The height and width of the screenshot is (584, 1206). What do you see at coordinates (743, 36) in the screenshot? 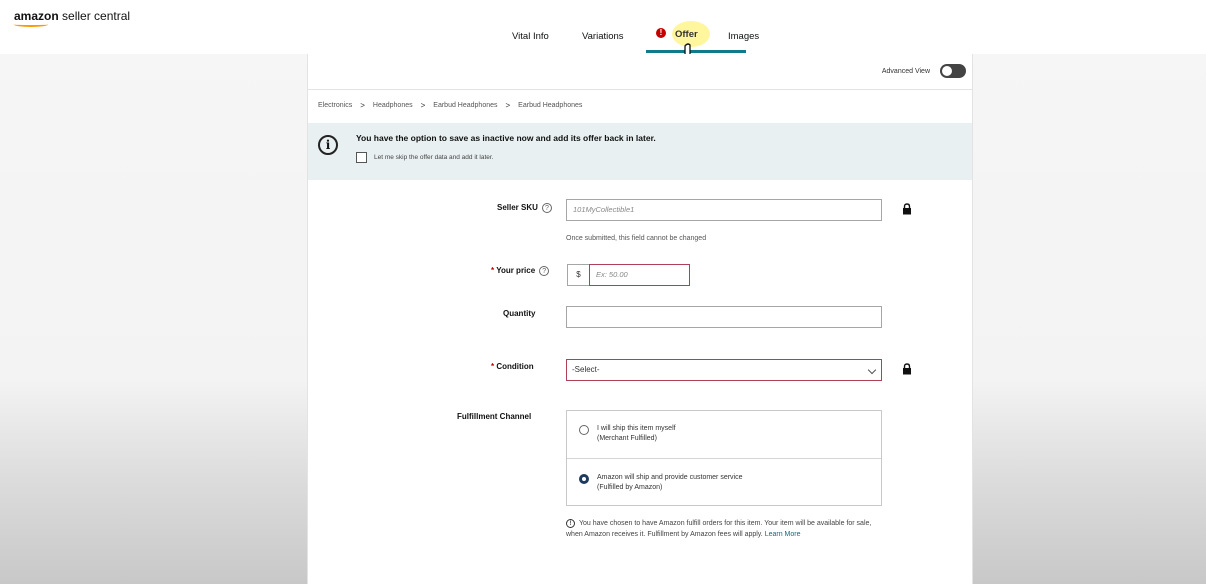
I see `tab-images: Images` at bounding box center [743, 36].